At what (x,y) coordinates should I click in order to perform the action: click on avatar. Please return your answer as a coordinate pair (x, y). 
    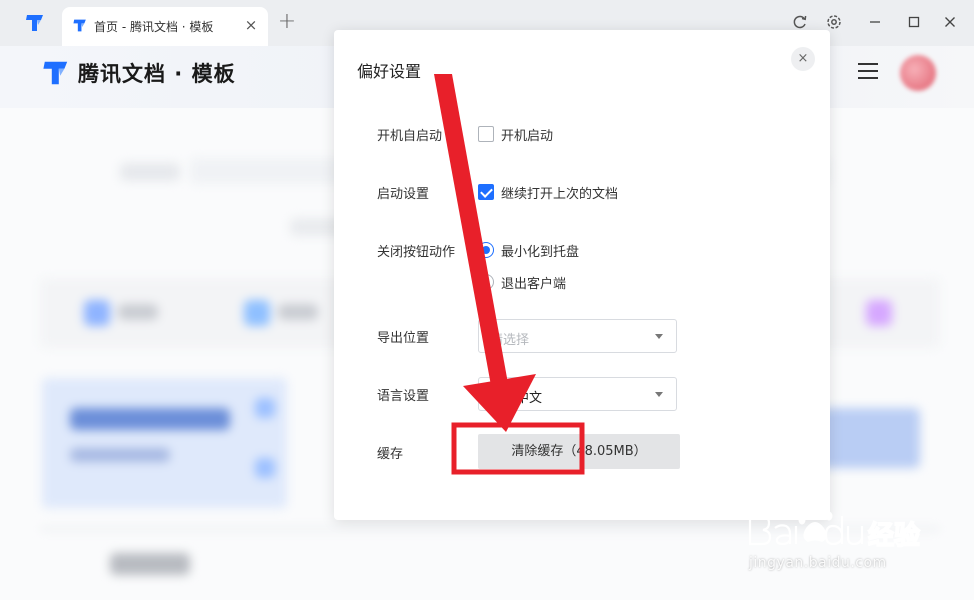
    Looking at the image, I should click on (918, 73).